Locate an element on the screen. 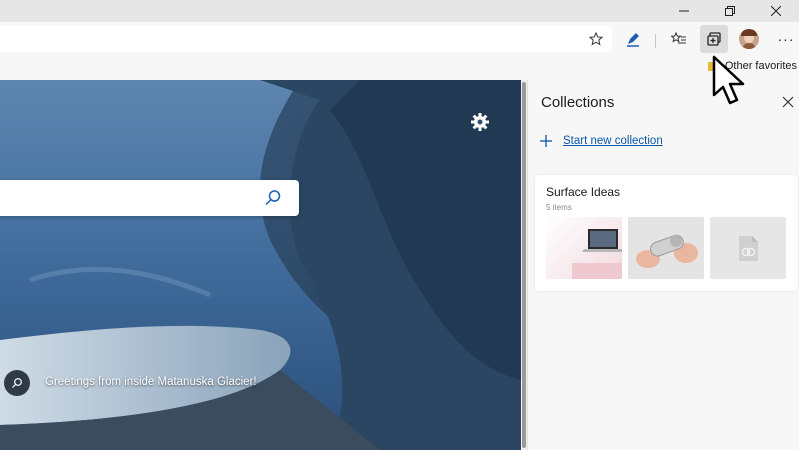 The height and width of the screenshot is (450, 799). collections-icon is located at coordinates (714, 39).